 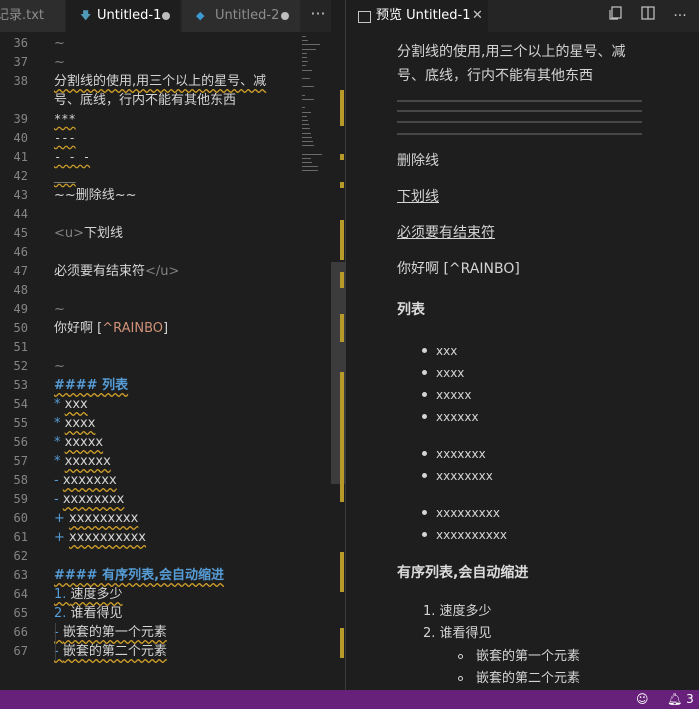 I want to click on split-editor-icon, so click(x=648, y=16).